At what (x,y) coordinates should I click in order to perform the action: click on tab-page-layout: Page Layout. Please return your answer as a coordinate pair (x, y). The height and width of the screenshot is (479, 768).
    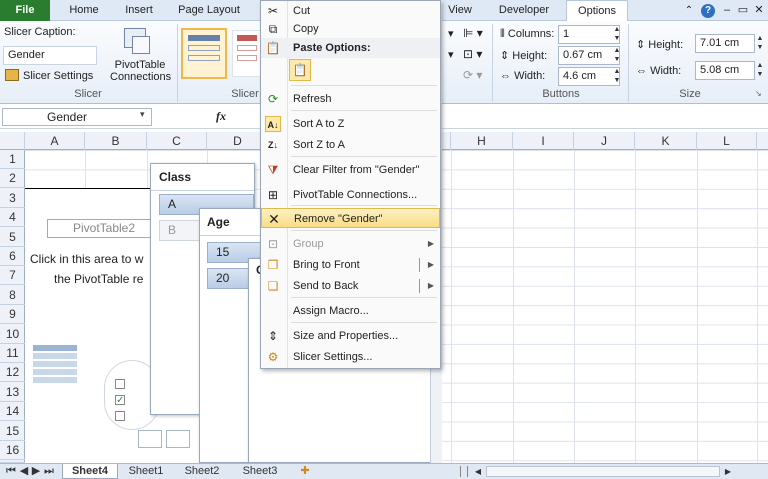
    Looking at the image, I should click on (209, 10).